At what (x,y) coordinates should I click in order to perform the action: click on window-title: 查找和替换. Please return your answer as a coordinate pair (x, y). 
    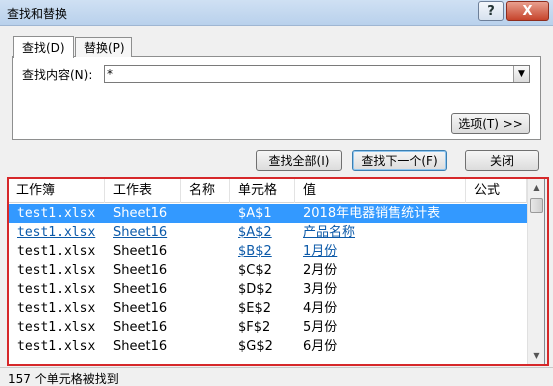
    Looking at the image, I should click on (37, 14).